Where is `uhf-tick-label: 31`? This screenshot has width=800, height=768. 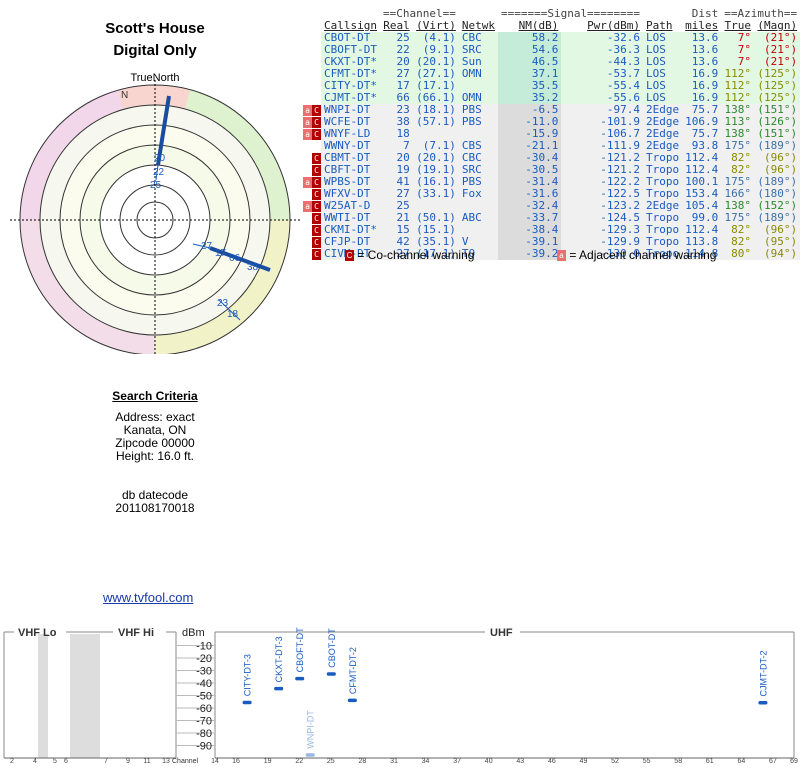 uhf-tick-label: 31 is located at coordinates (394, 761).